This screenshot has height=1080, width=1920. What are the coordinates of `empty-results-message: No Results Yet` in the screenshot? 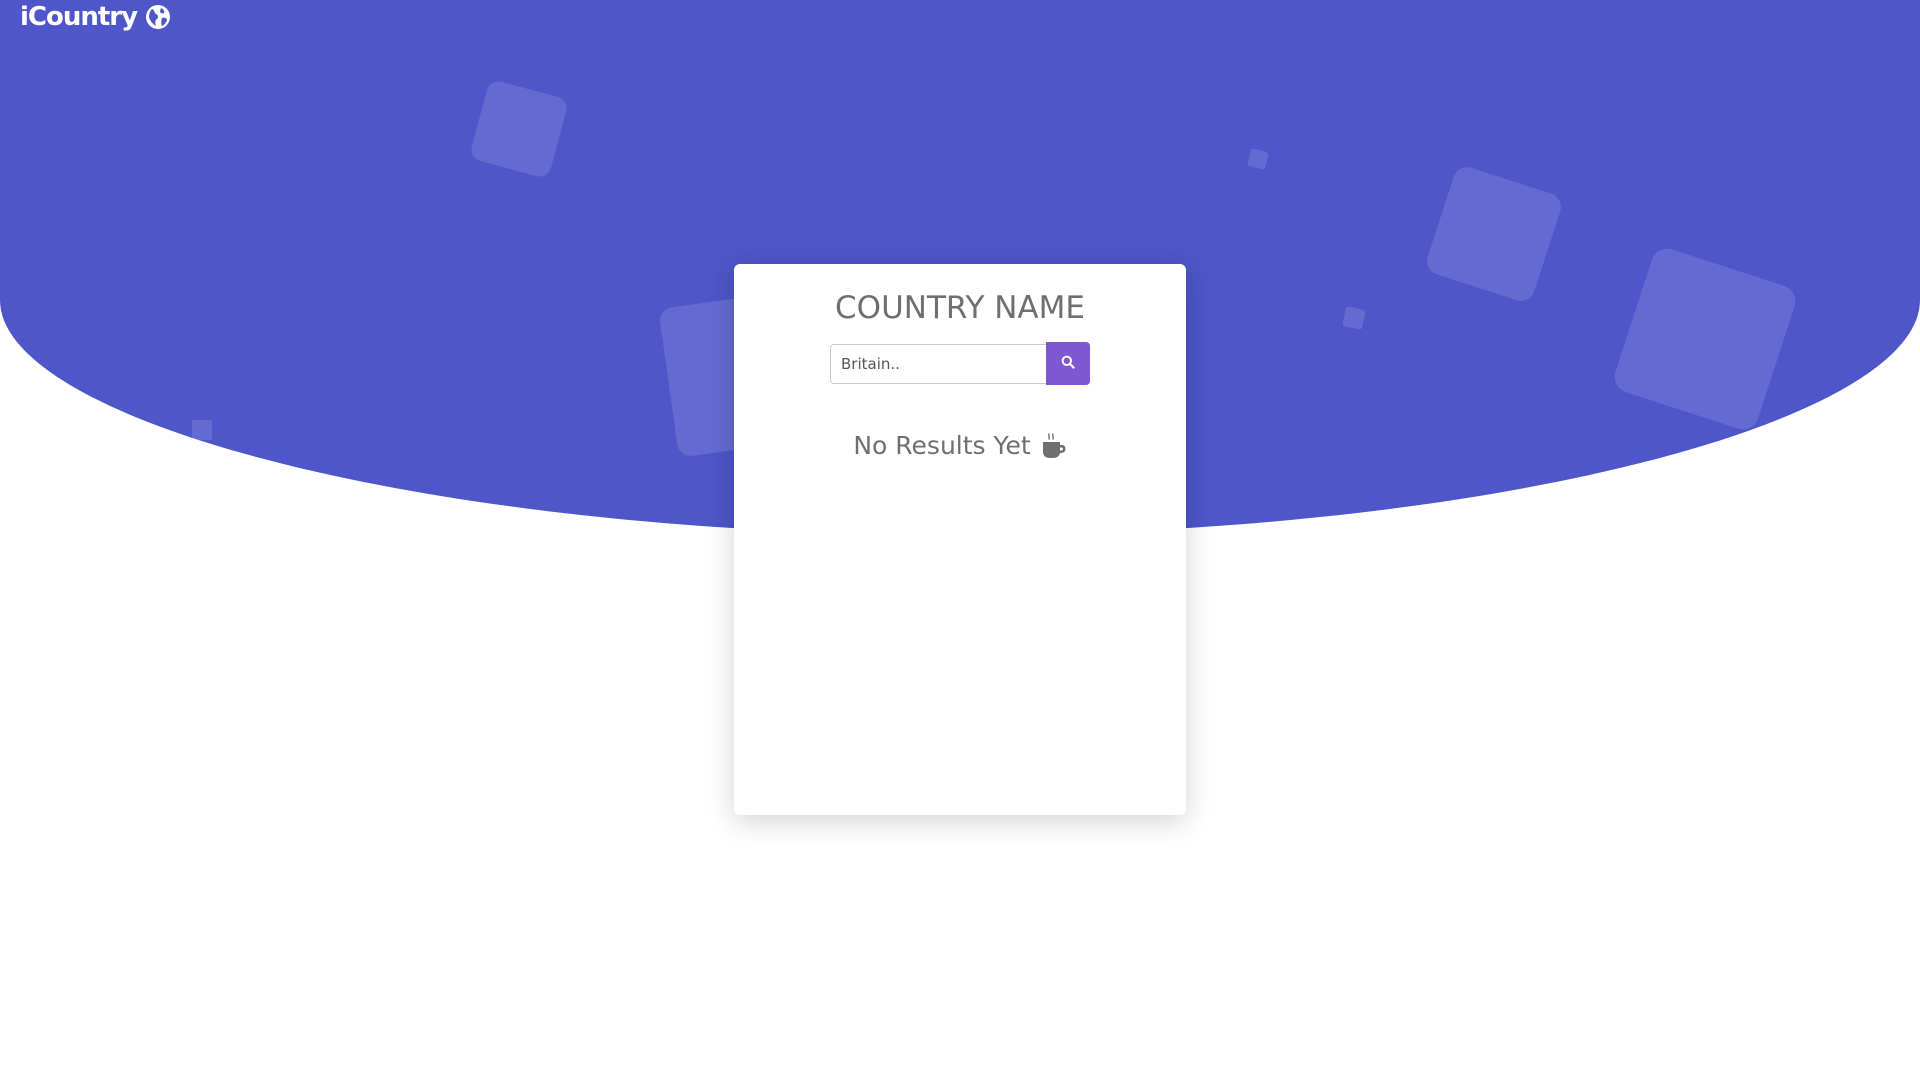 It's located at (960, 445).